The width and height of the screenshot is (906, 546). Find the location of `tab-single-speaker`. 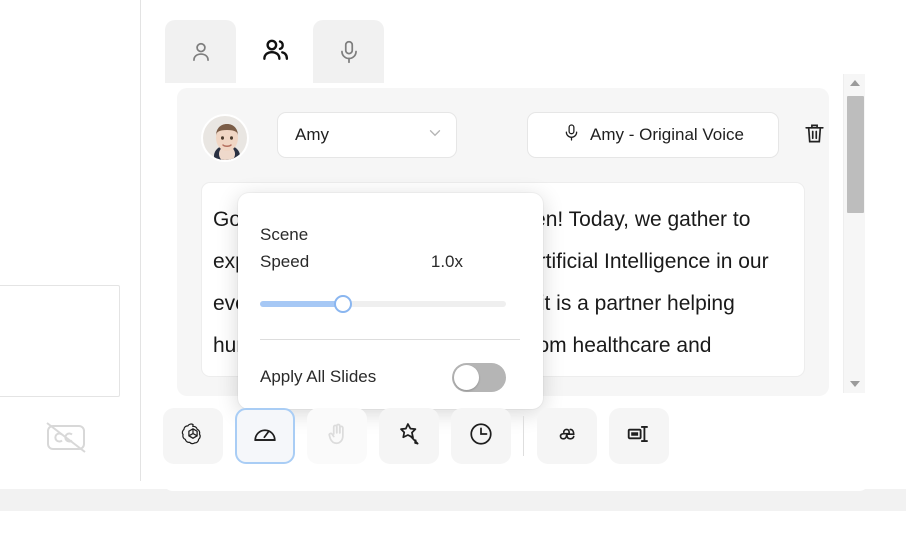

tab-single-speaker is located at coordinates (200, 51).